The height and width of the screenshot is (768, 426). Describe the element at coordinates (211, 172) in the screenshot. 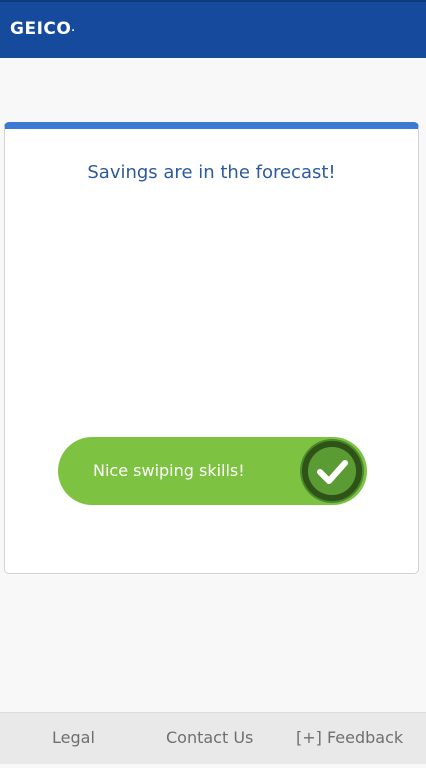

I see `card-title: Savings are in the forecast!` at that location.